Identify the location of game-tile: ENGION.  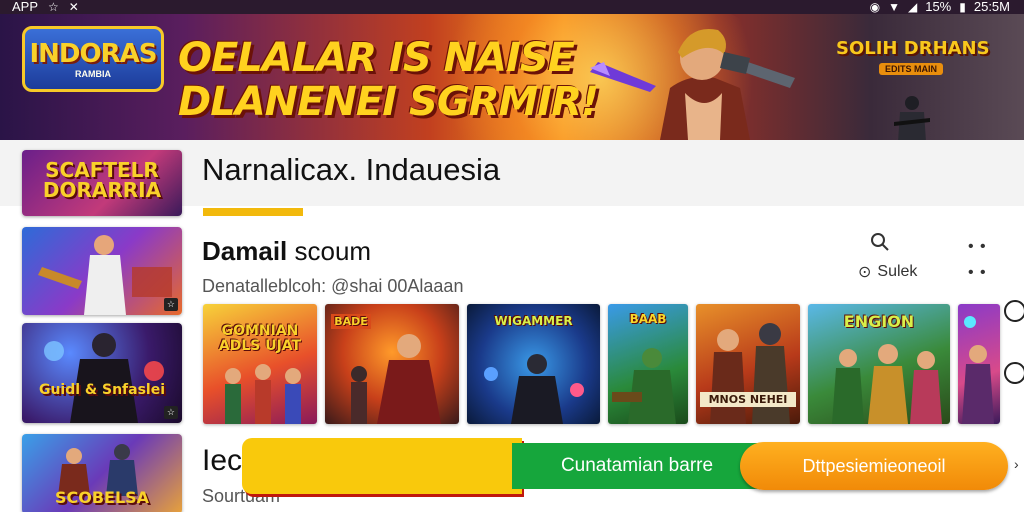
(879, 364).